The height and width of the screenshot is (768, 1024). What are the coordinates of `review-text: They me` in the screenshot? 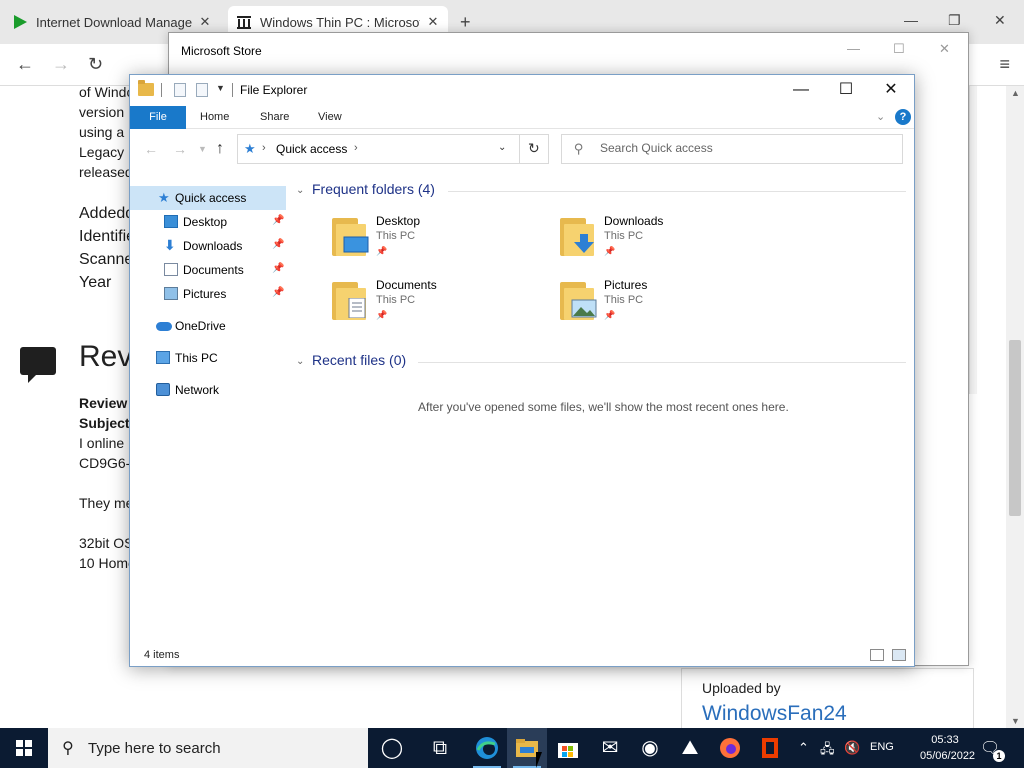 It's located at (106, 503).